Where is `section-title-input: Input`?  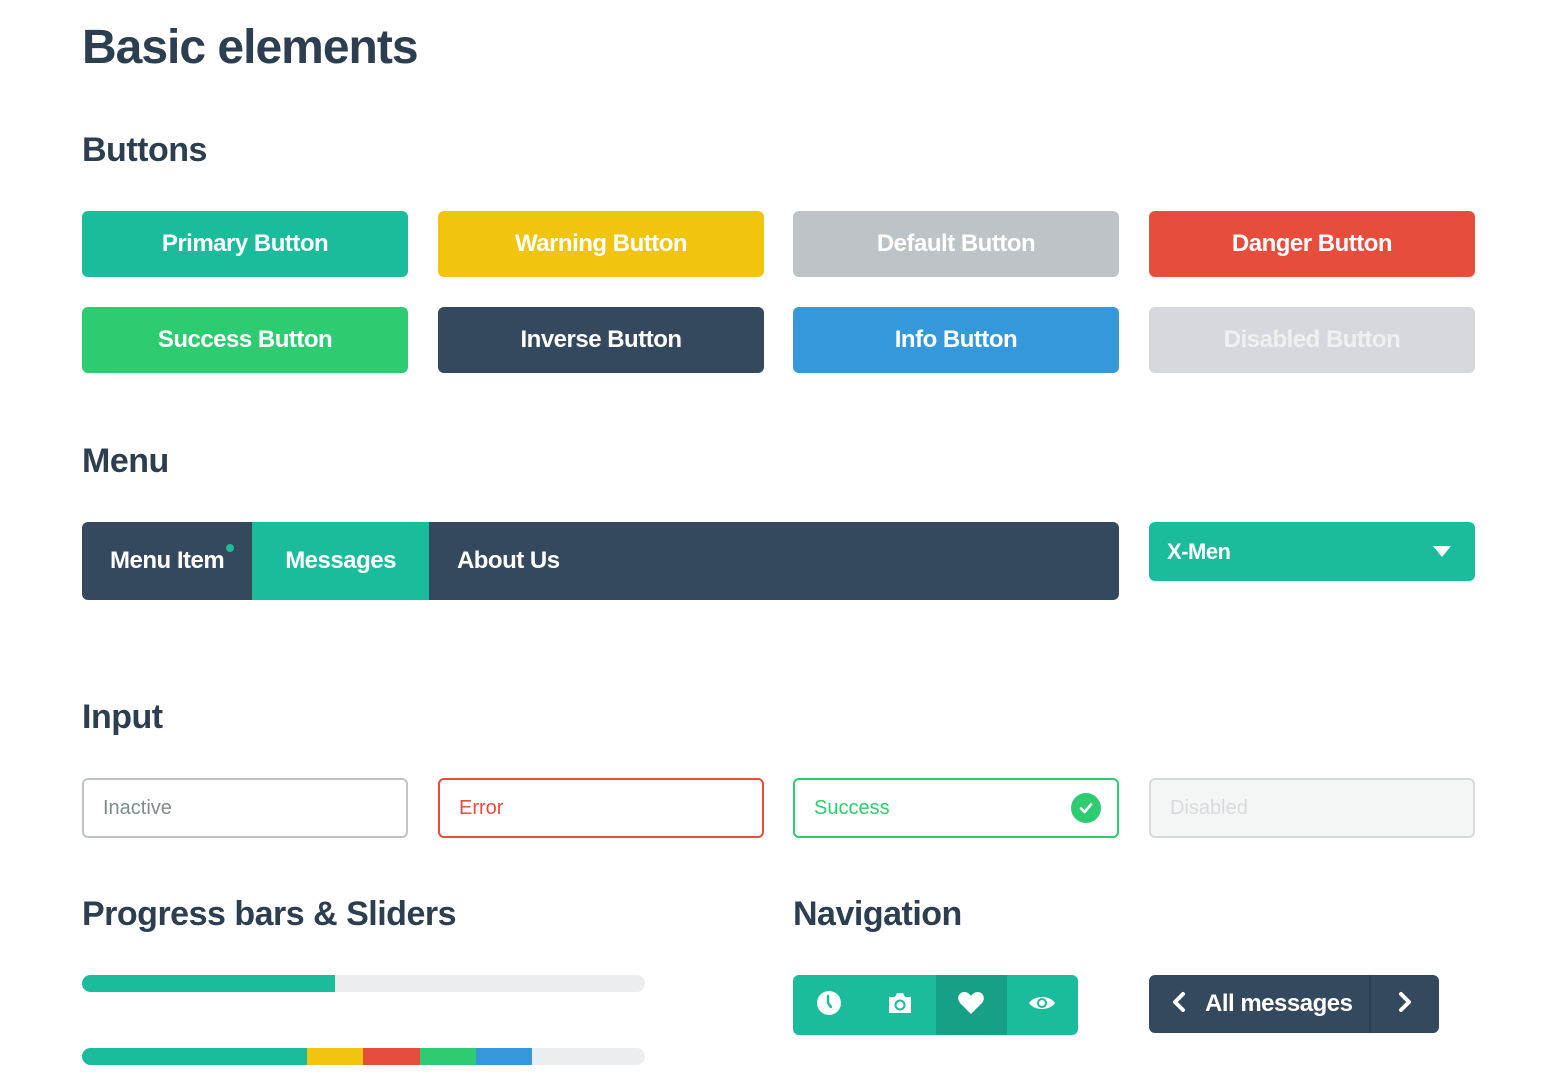 section-title-input: Input is located at coordinates (122, 717).